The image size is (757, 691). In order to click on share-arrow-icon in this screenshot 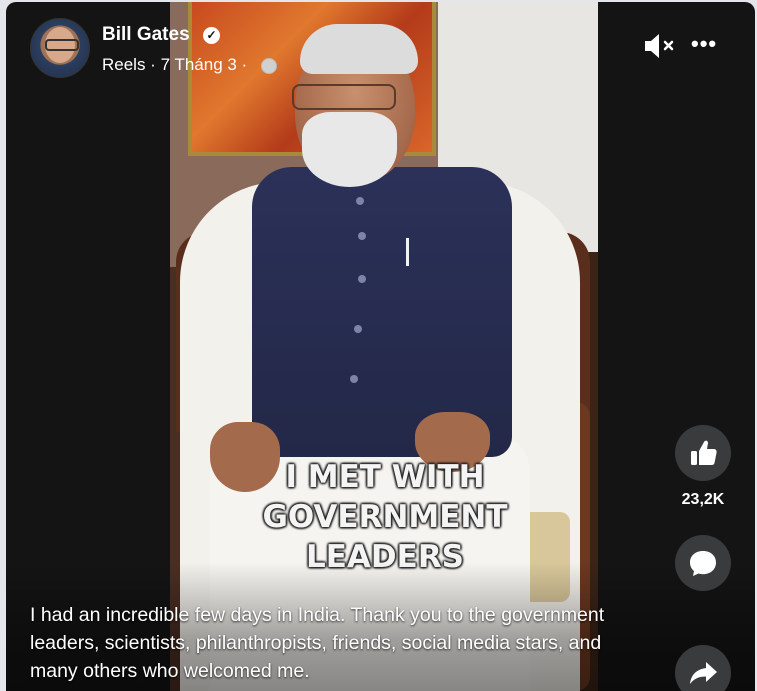, I will do `click(703, 673)`.